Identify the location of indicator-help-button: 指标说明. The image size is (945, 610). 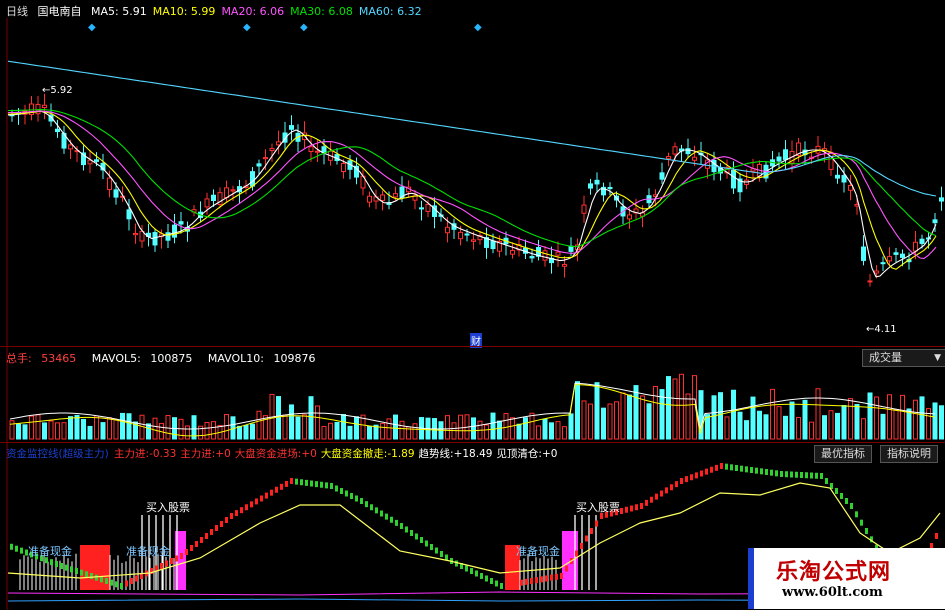
(909, 454).